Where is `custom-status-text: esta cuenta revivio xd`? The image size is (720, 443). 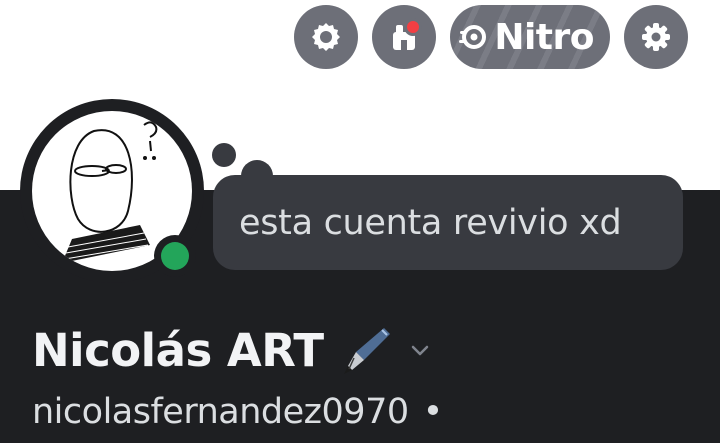 custom-status-text: esta cuenta revivio xd is located at coordinates (430, 222).